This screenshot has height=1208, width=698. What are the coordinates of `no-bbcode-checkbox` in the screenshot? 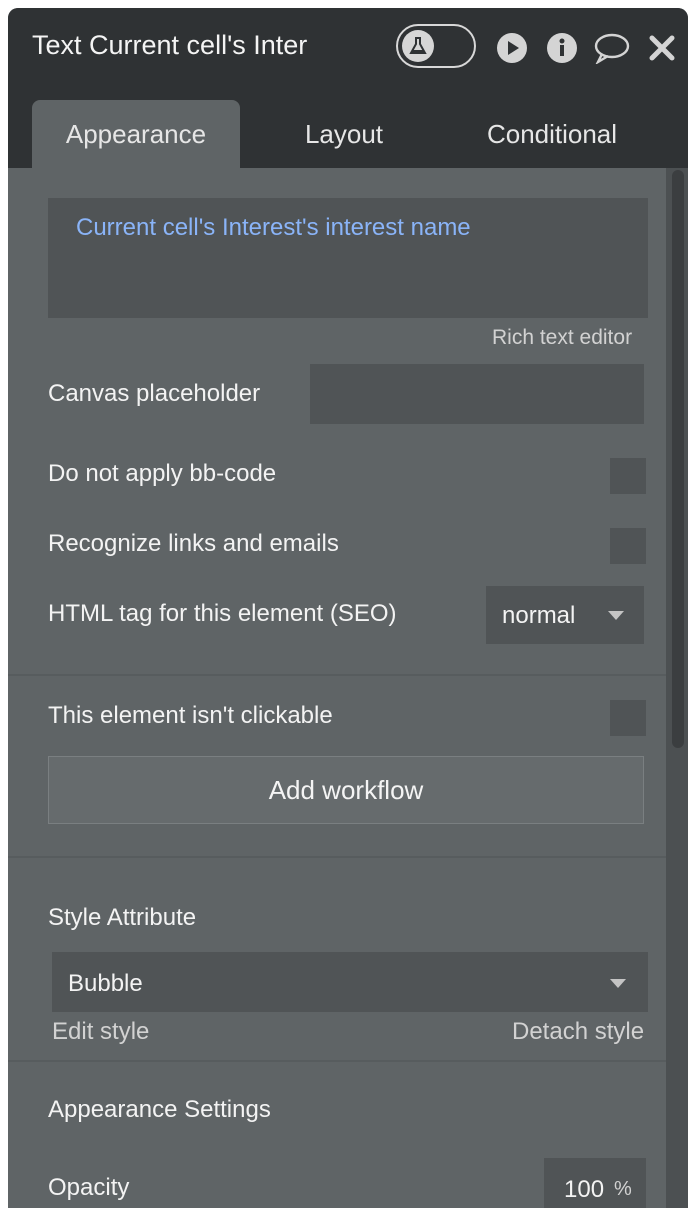 It's located at (628, 476).